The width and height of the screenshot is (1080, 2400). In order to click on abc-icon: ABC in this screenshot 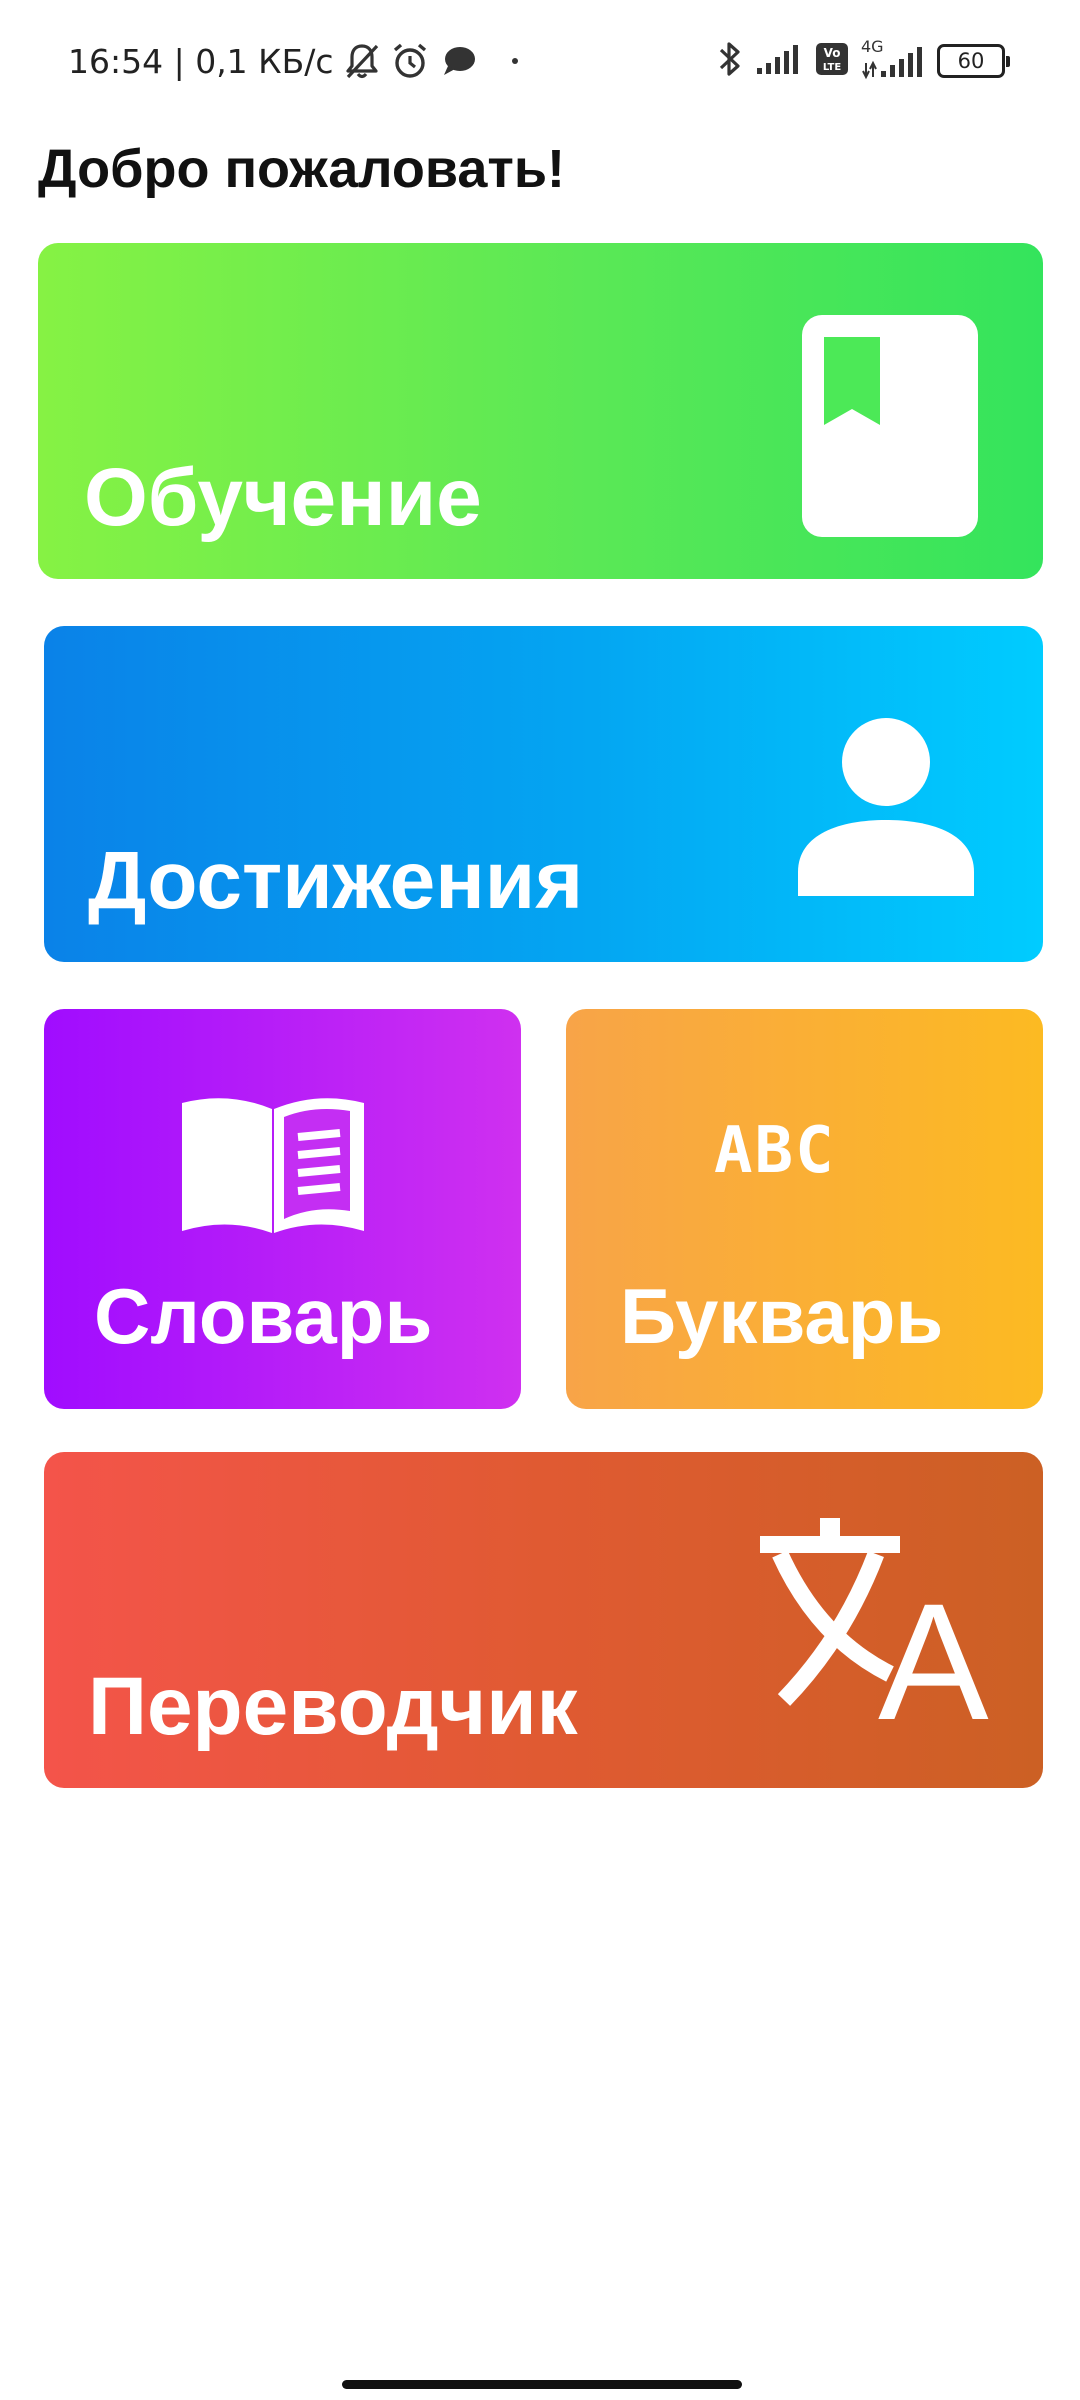, I will do `click(775, 1151)`.